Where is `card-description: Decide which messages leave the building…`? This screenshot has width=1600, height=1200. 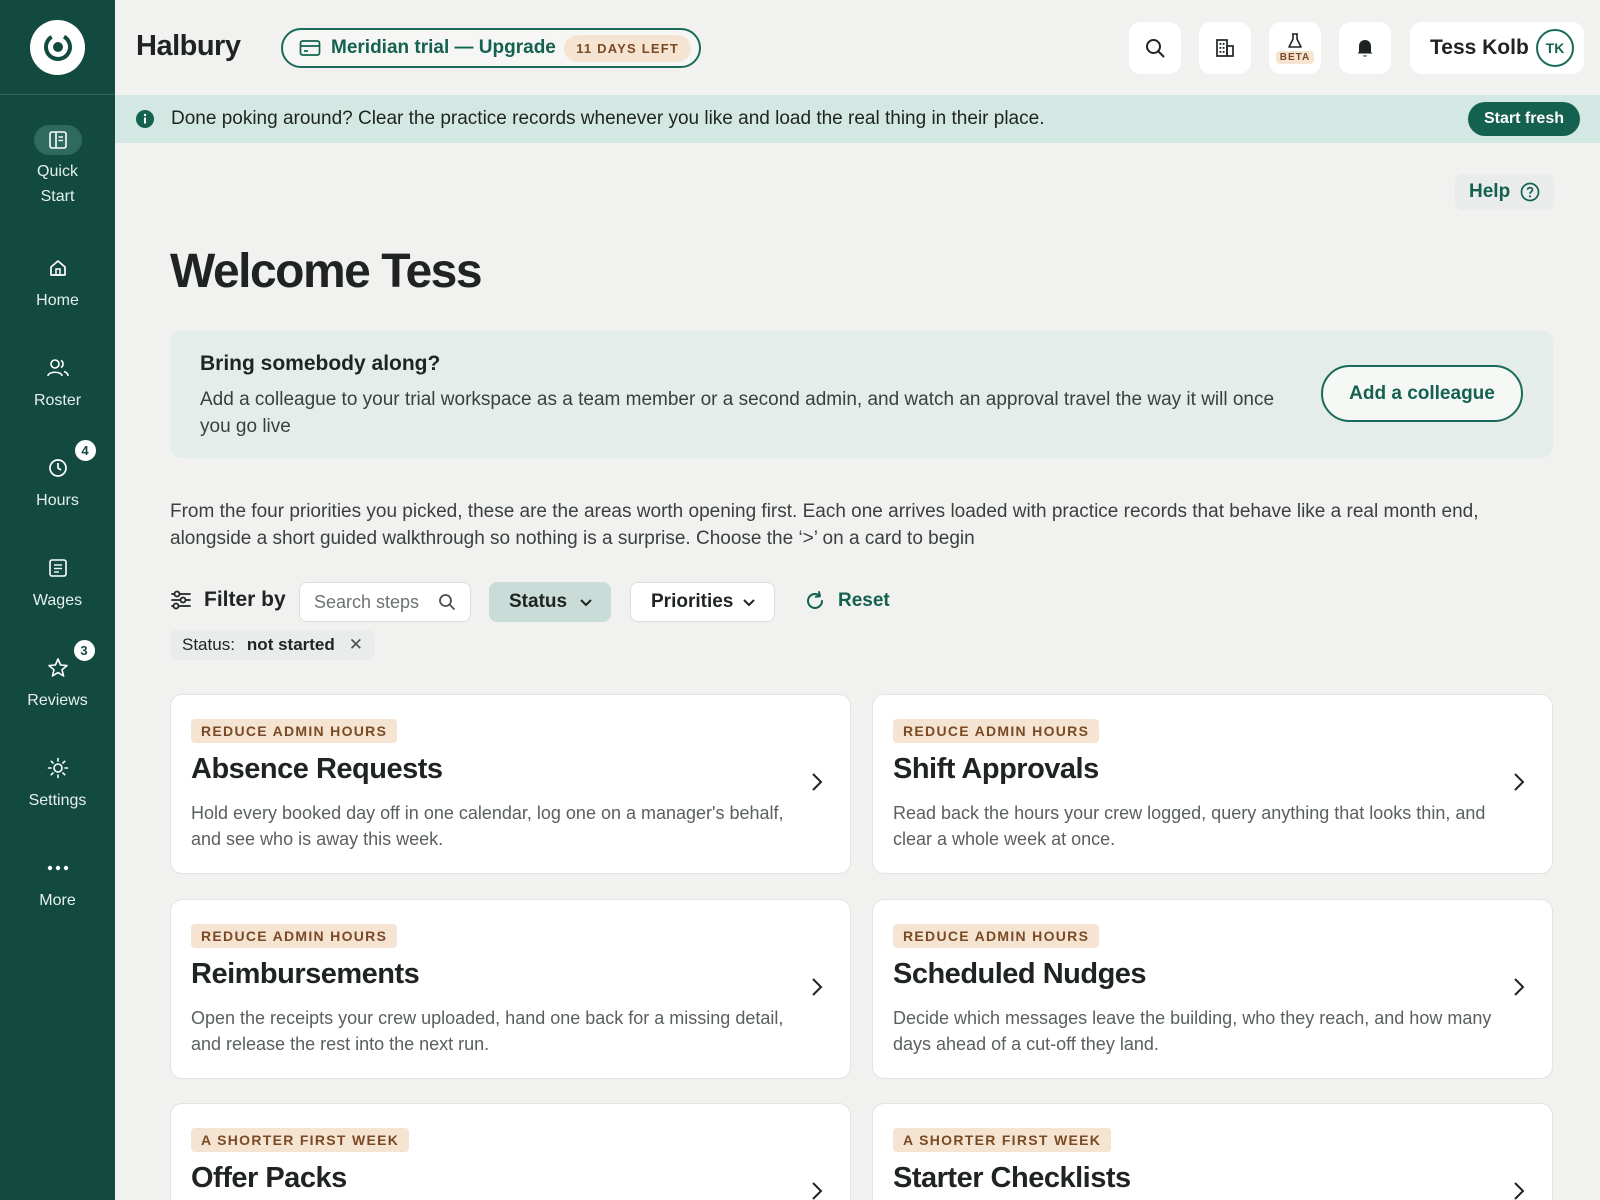 card-description: Decide which messages leave the building… is located at coordinates (1192, 1031).